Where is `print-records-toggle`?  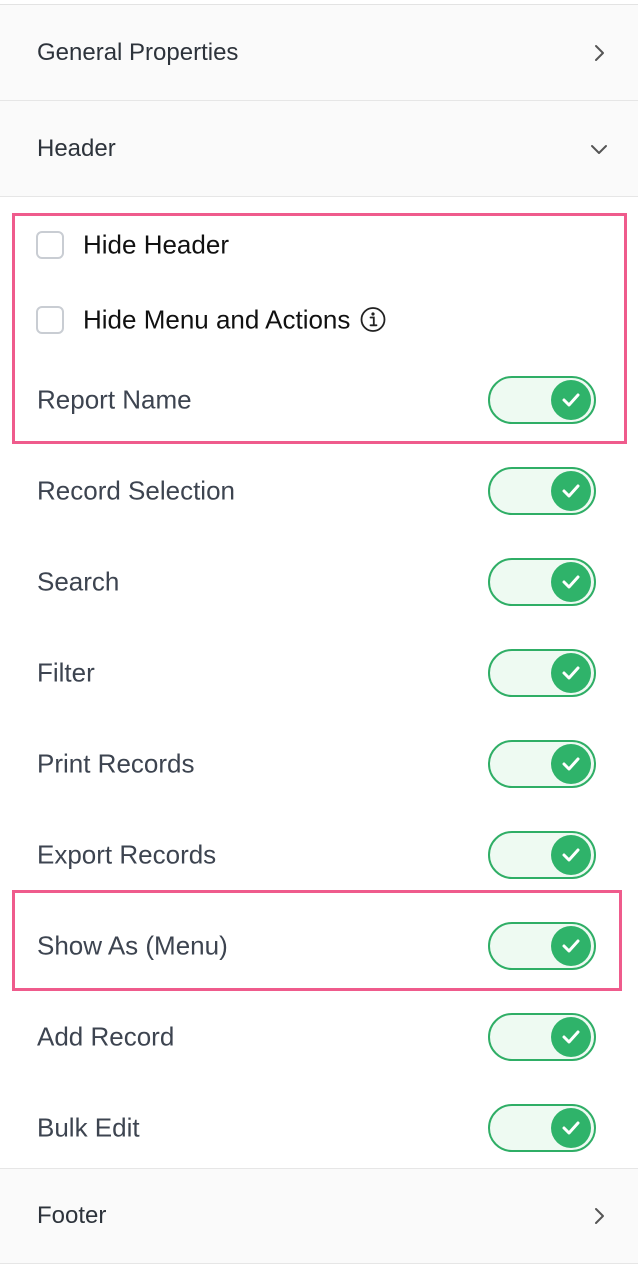
print-records-toggle is located at coordinates (542, 764).